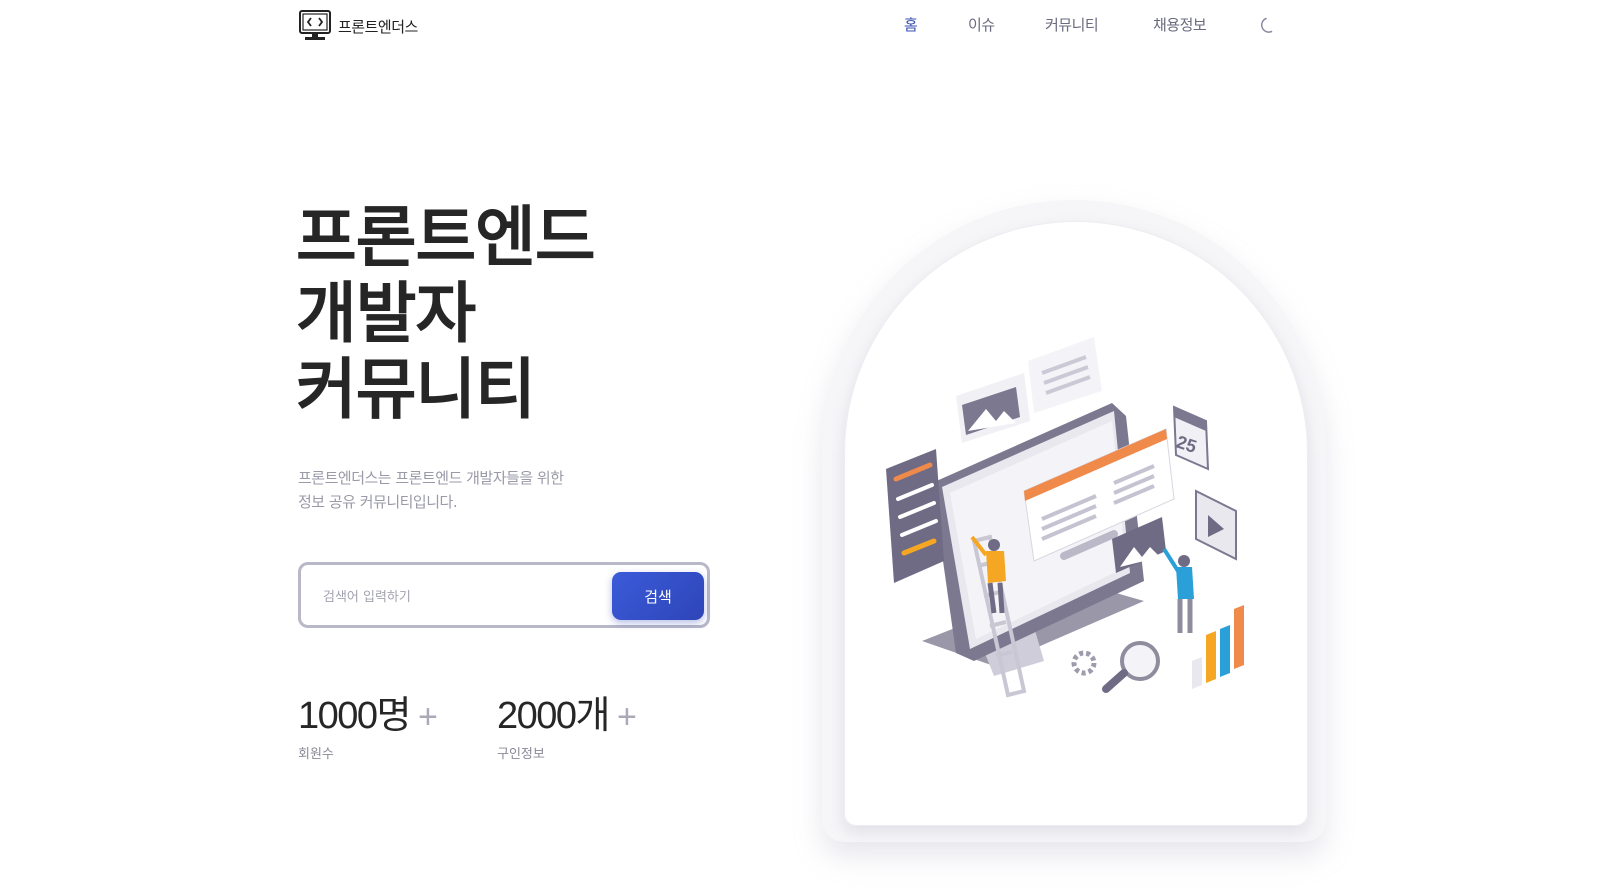 Image resolution: width=1610 pixels, height=886 pixels. I want to click on moon-icon, so click(1268, 26).